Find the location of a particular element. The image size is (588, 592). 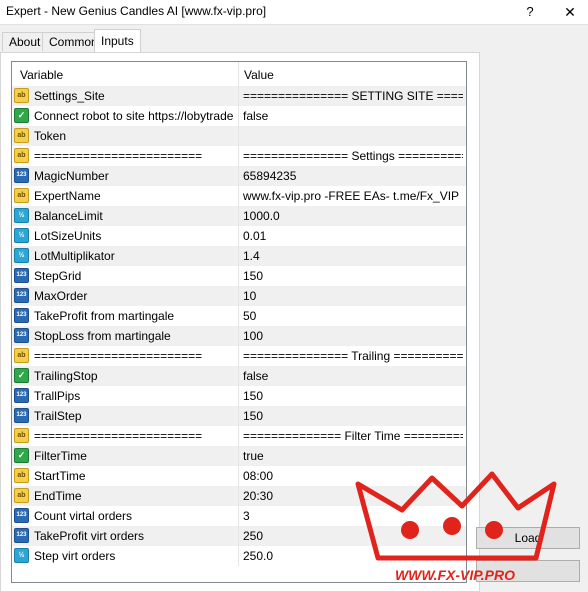

input-row: ab Token is located at coordinates (239, 136).